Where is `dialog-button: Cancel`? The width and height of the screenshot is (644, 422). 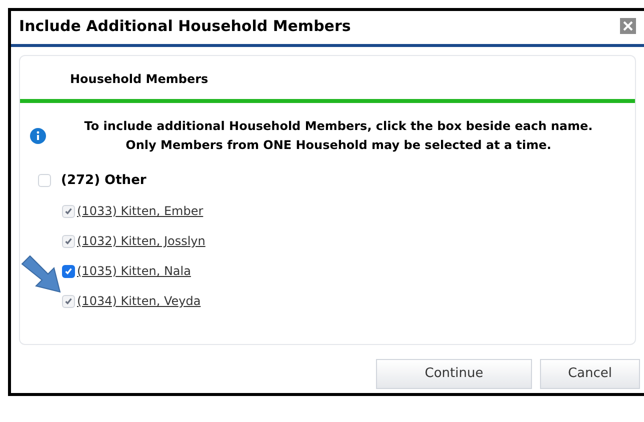 dialog-button: Cancel is located at coordinates (590, 373).